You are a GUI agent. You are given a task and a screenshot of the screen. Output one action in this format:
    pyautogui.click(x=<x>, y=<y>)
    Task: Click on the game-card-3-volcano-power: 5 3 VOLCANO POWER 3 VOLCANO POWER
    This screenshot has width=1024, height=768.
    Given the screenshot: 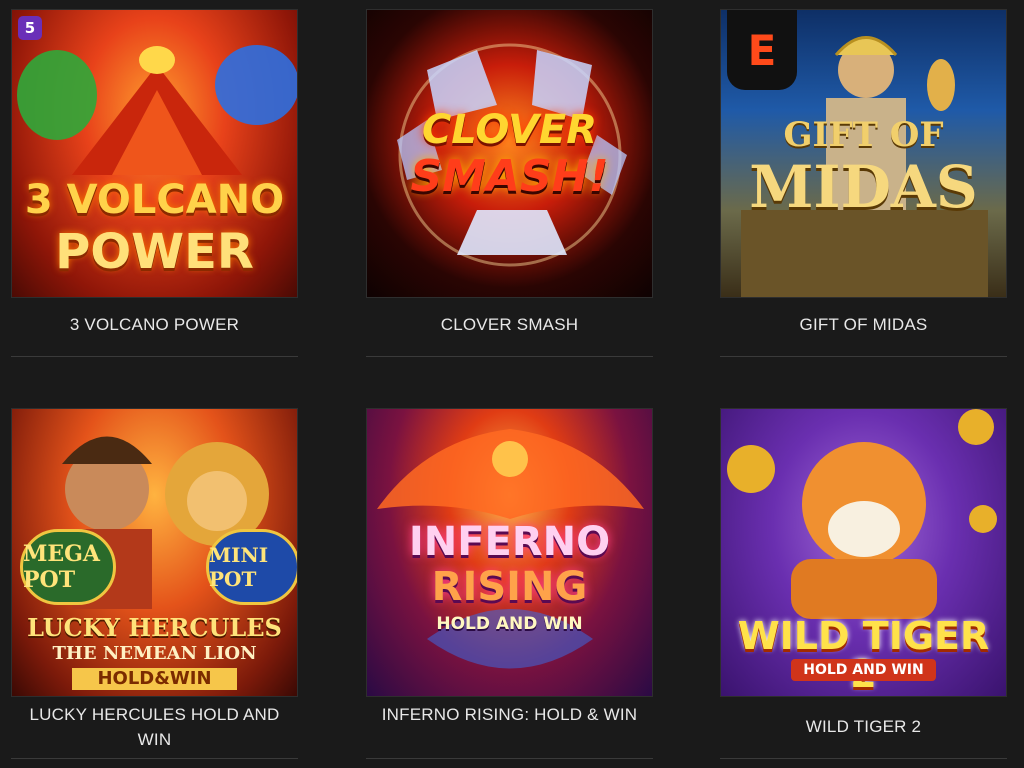 What is the action you would take?
    pyautogui.click(x=154, y=173)
    